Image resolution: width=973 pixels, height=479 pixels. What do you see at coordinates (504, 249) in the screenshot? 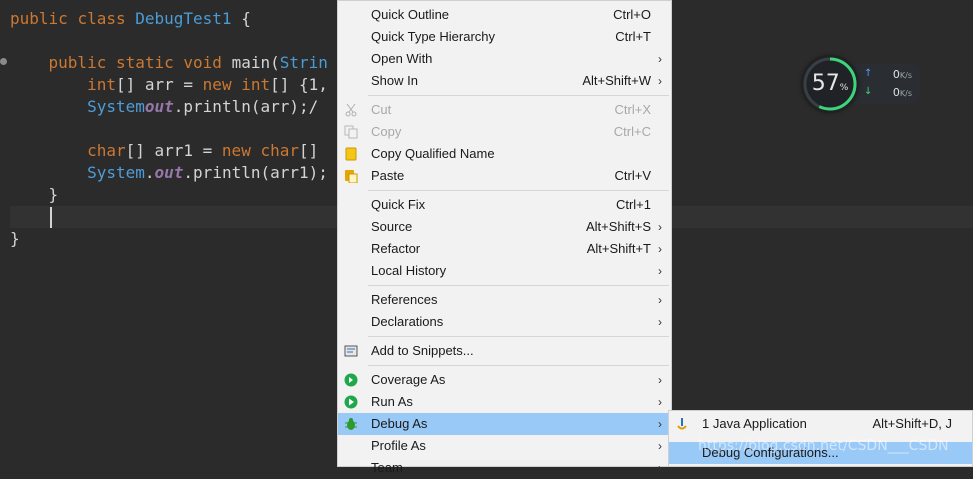
I see `menu-item-refactor: Refactor Alt+Shift+T ›` at bounding box center [504, 249].